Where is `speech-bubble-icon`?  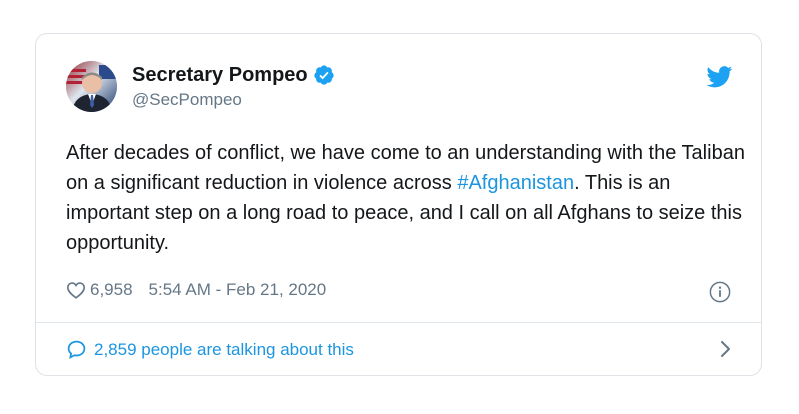 speech-bubble-icon is located at coordinates (76, 349).